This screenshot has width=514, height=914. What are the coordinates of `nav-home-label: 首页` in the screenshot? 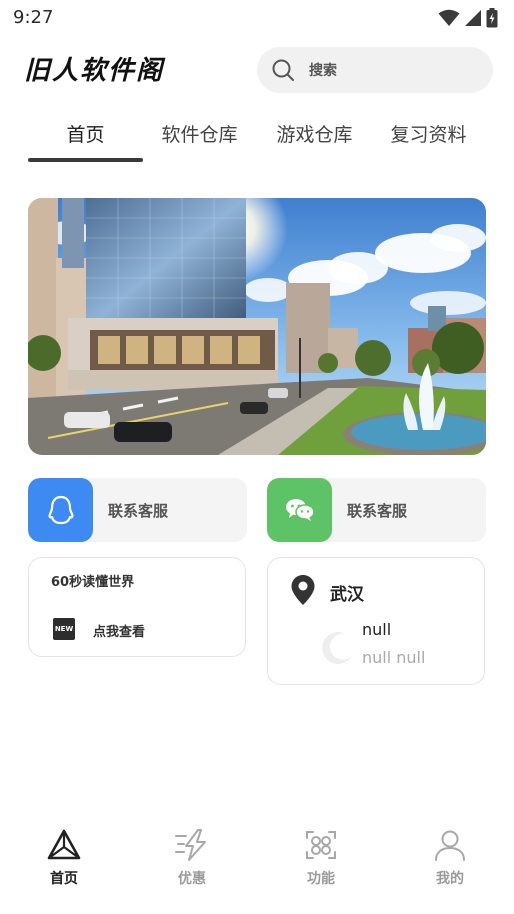 It's located at (64, 879).